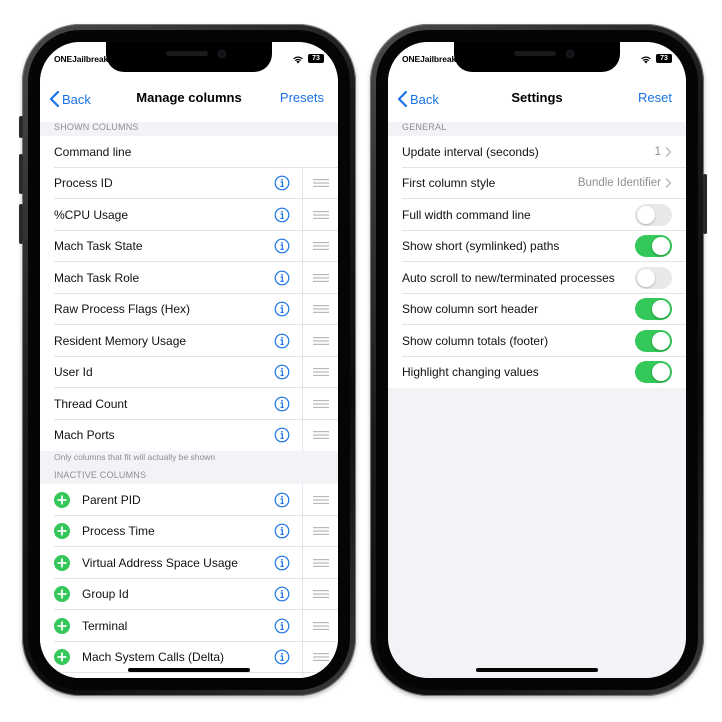 The height and width of the screenshot is (722, 722). I want to click on shown-column-row: User Id, so click(189, 372).